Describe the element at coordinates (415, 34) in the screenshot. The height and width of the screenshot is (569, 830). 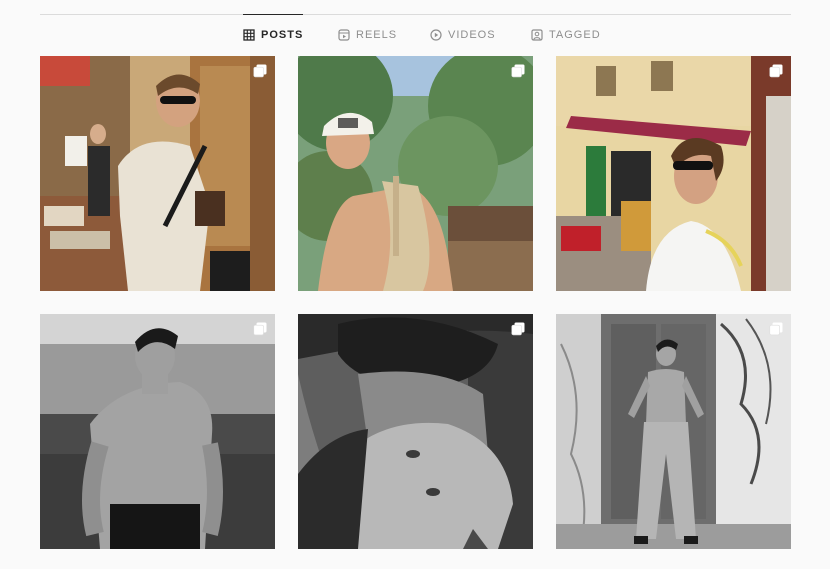
I see `profile-tabs: POSTS REELS VIDEOS TAGGED` at that location.